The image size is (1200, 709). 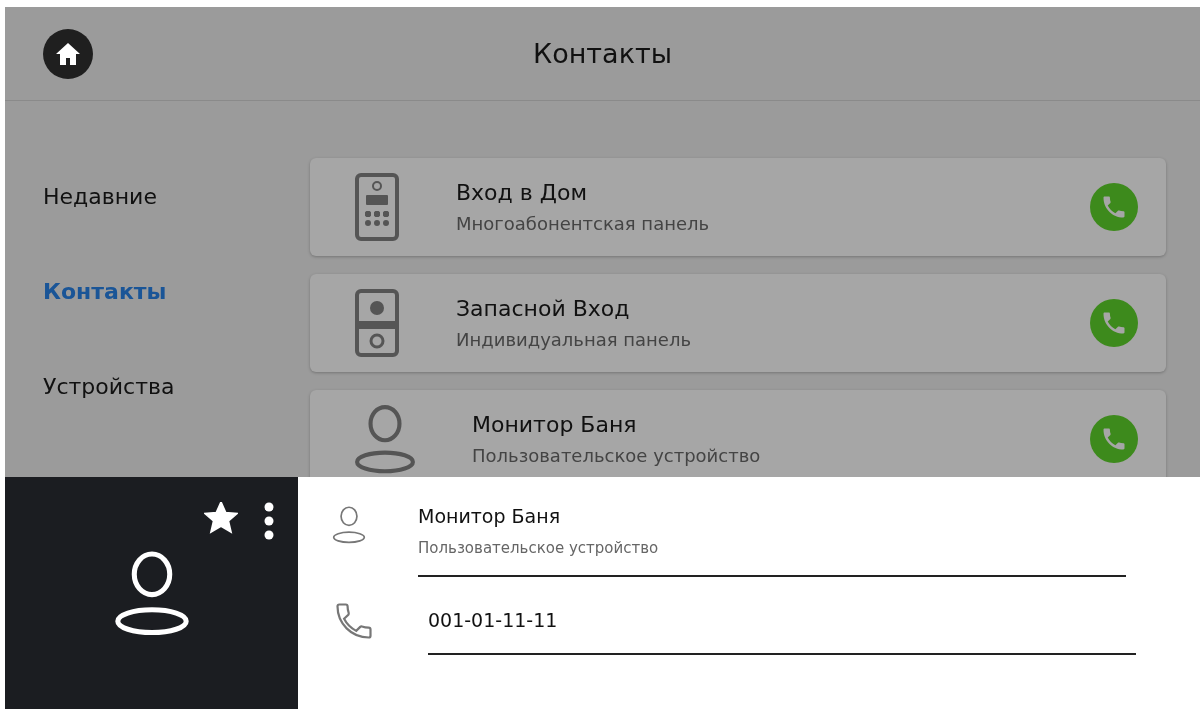 I want to click on intercom-panel-icon, so click(x=377, y=207).